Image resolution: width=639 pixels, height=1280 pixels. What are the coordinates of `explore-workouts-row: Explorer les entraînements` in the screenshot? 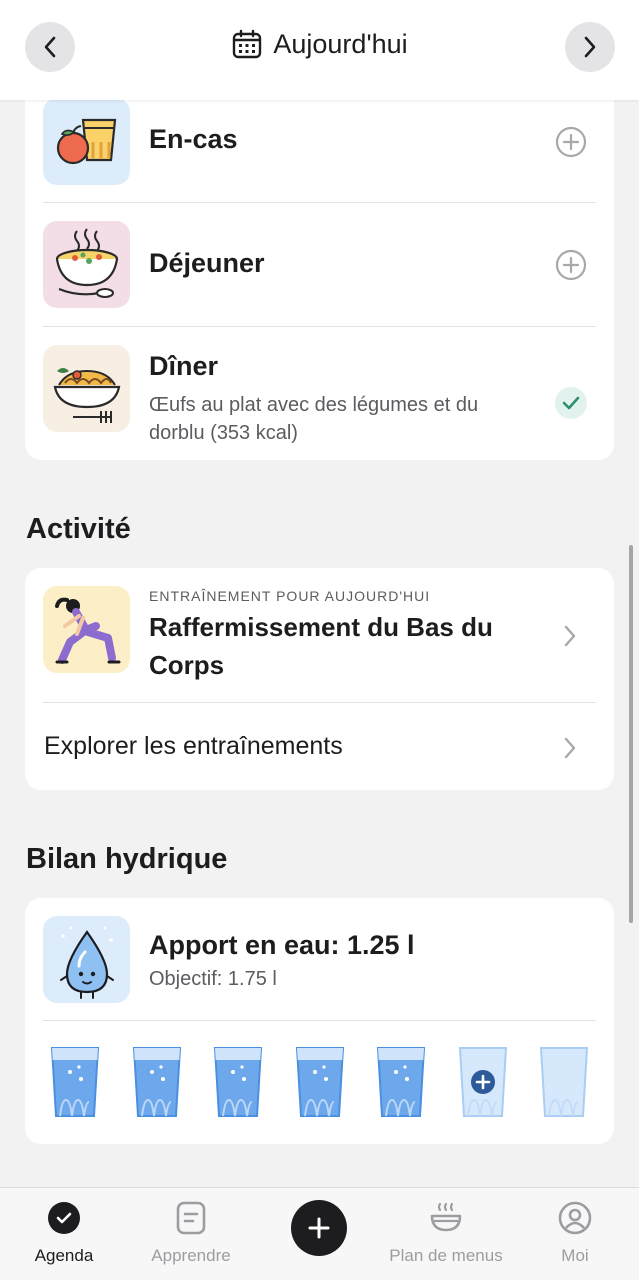 It's located at (319, 746).